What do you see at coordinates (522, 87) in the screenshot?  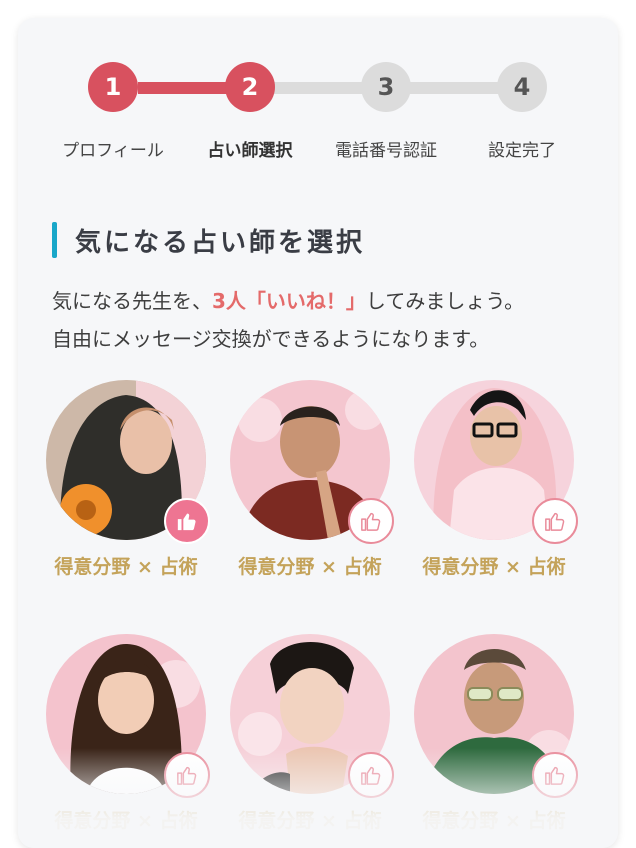 I see `step-4-circle: 4` at bounding box center [522, 87].